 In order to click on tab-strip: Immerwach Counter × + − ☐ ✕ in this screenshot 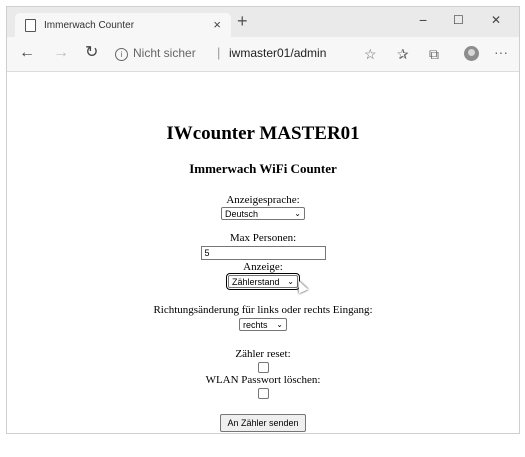, I will do `click(263, 22)`.